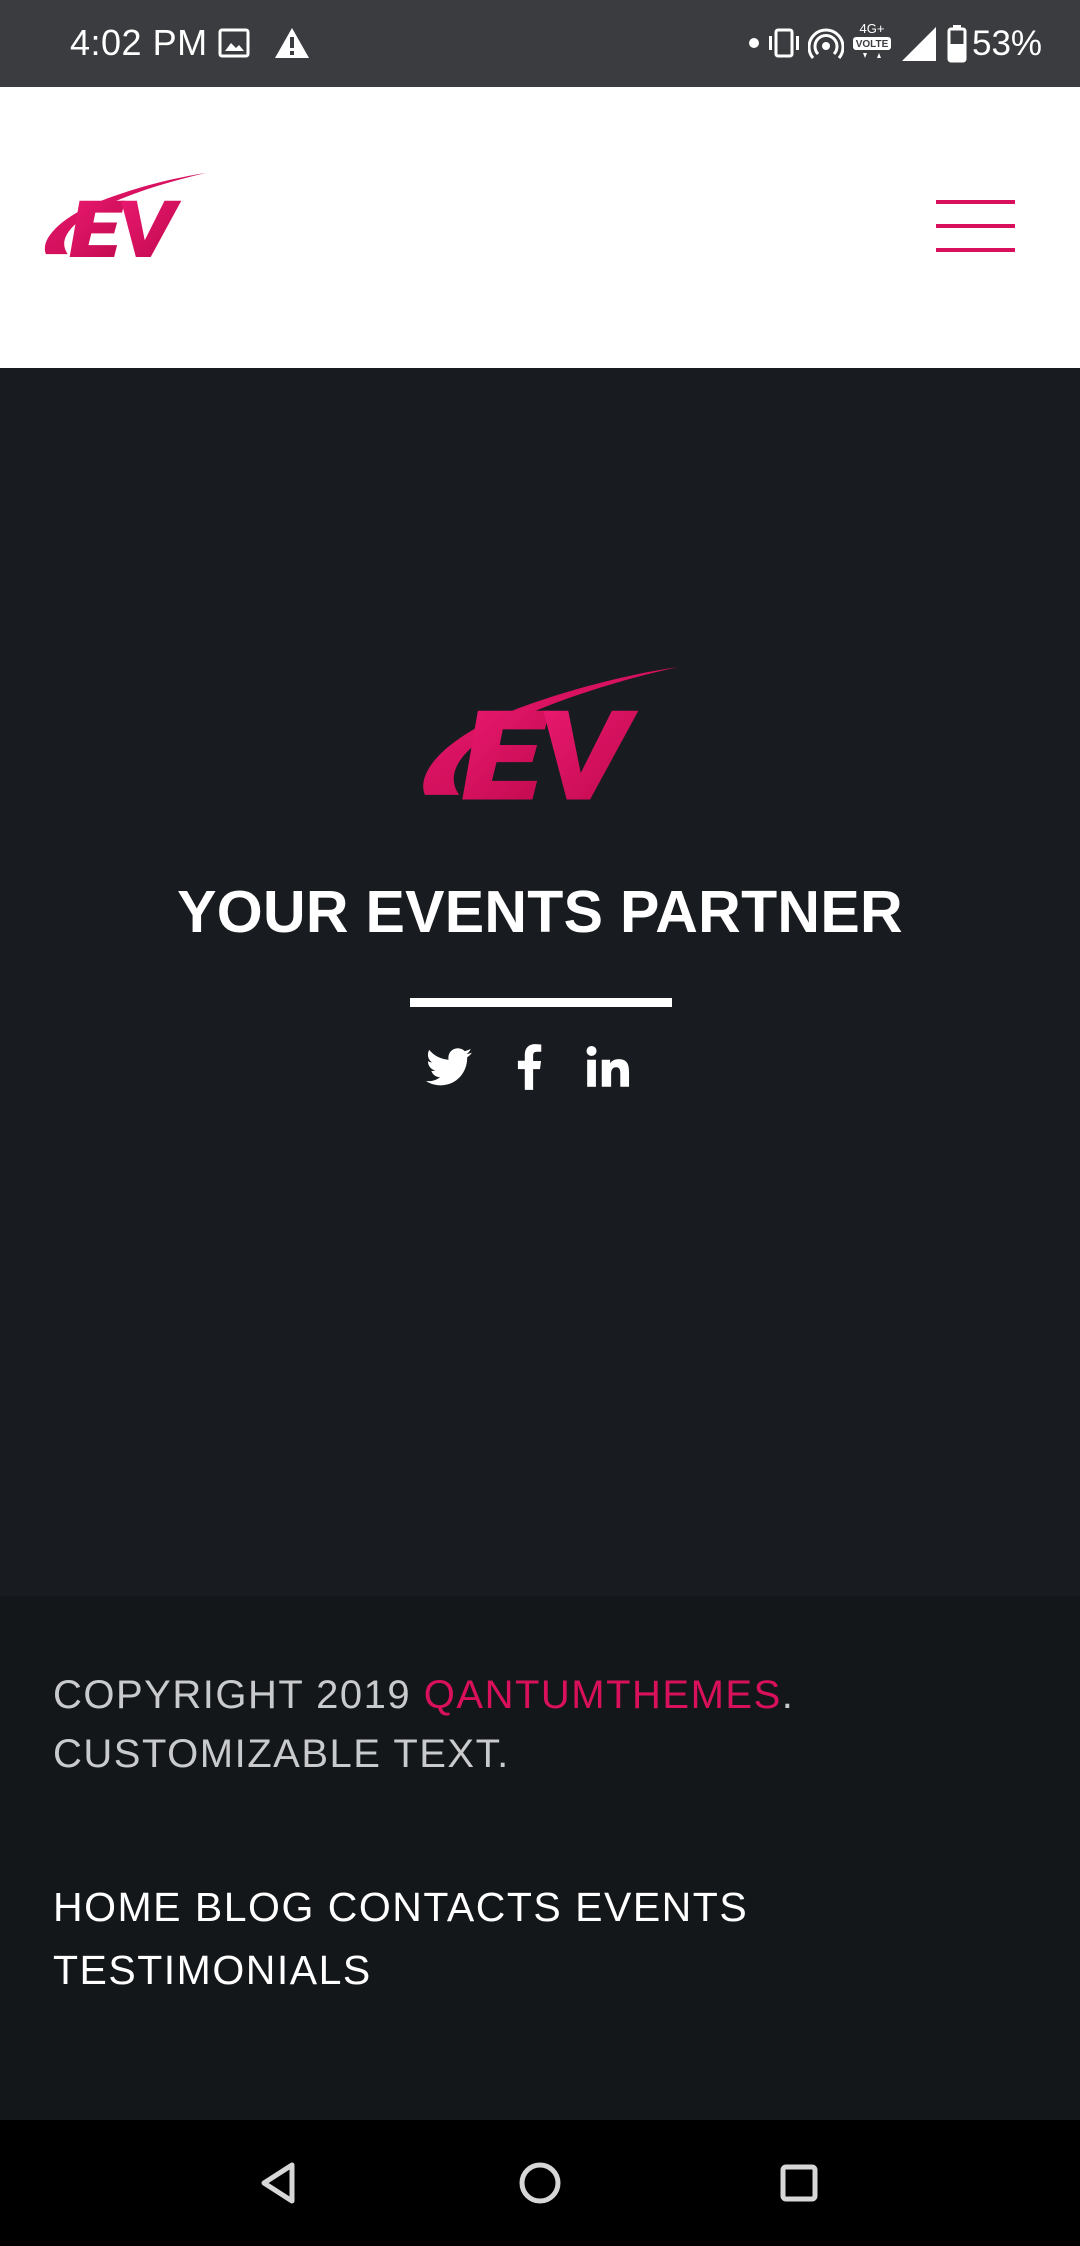 The image size is (1080, 2246). I want to click on hamburger-icon, so click(975, 202).